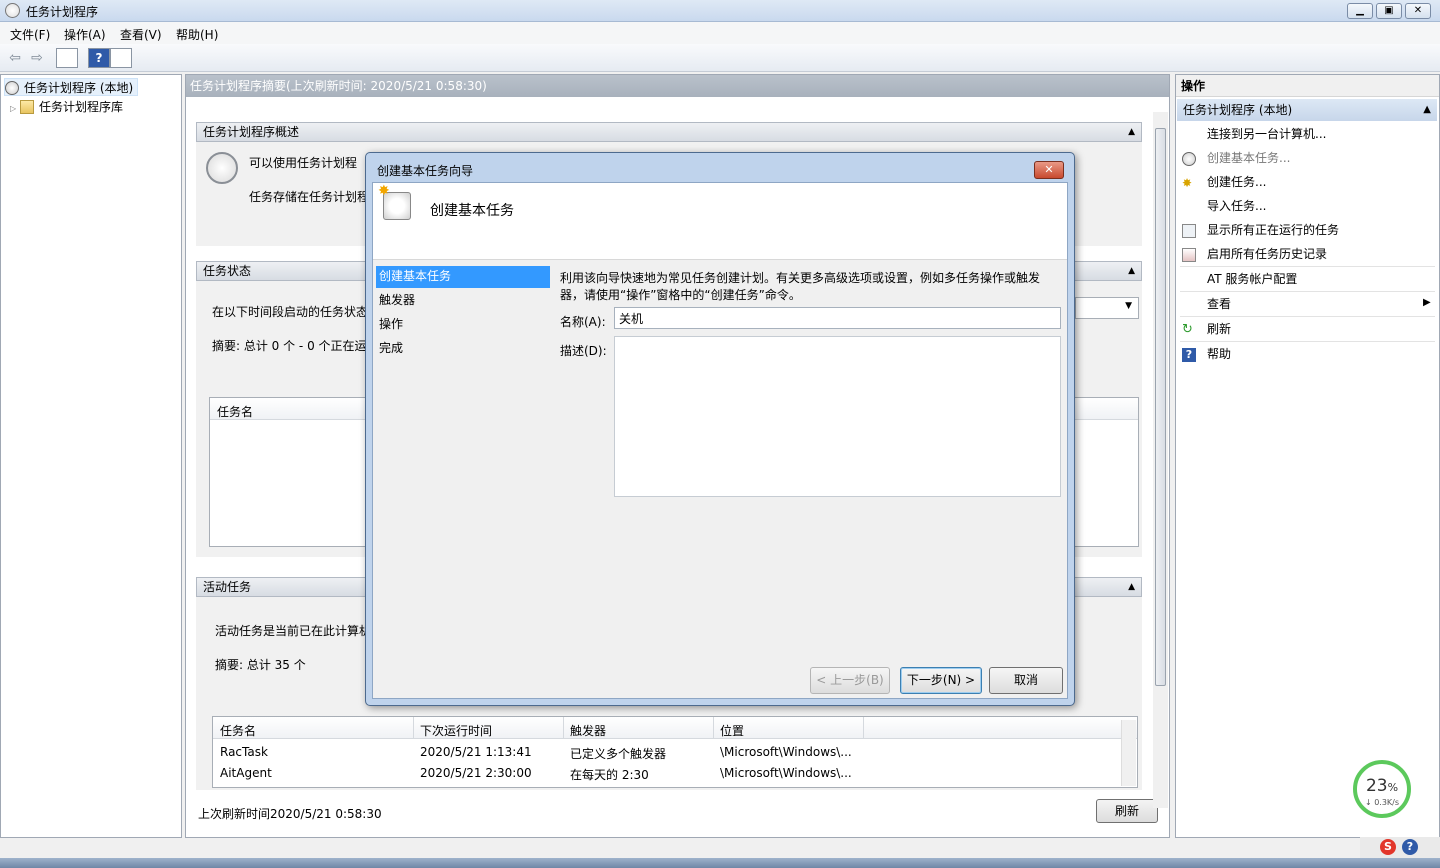  I want to click on menu-bar: 文件(F) 操作(A) 查看(V) 帮助(H), so click(720, 33).